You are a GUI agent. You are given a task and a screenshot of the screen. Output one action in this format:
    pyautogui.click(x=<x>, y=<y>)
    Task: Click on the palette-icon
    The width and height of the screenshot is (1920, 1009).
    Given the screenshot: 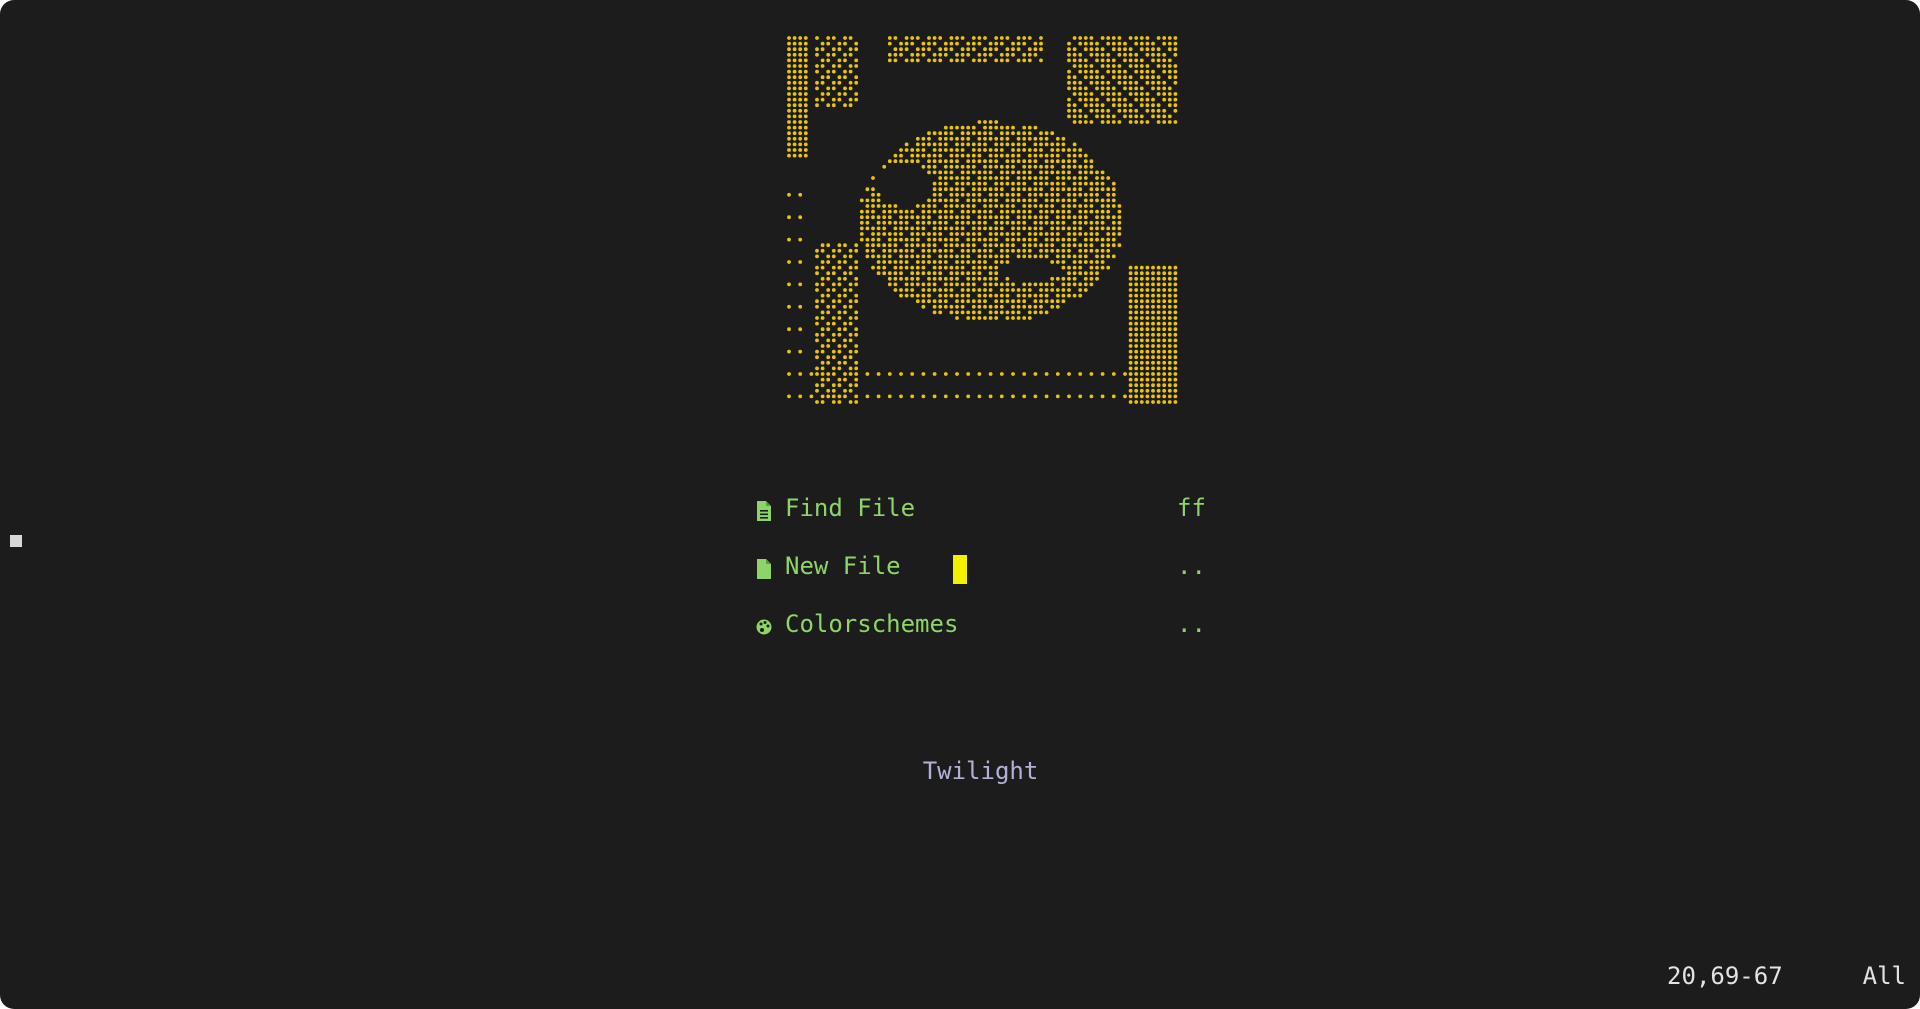 What is the action you would take?
    pyautogui.click(x=764, y=627)
    